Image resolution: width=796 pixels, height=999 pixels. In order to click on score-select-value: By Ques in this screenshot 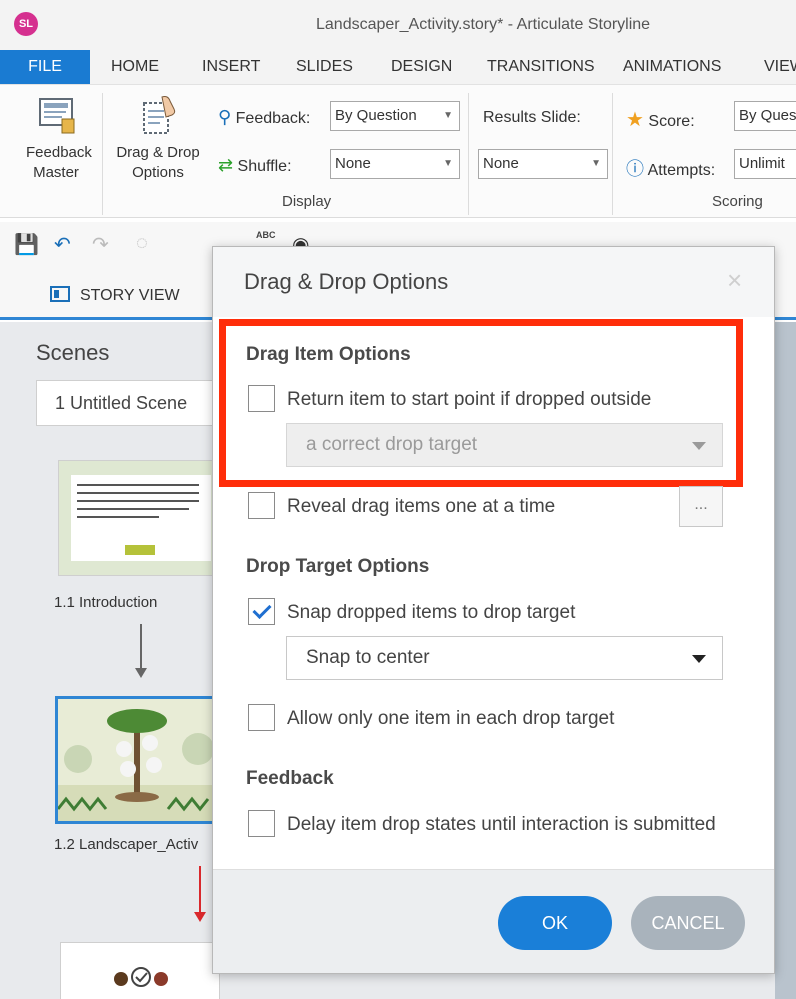, I will do `click(767, 115)`.